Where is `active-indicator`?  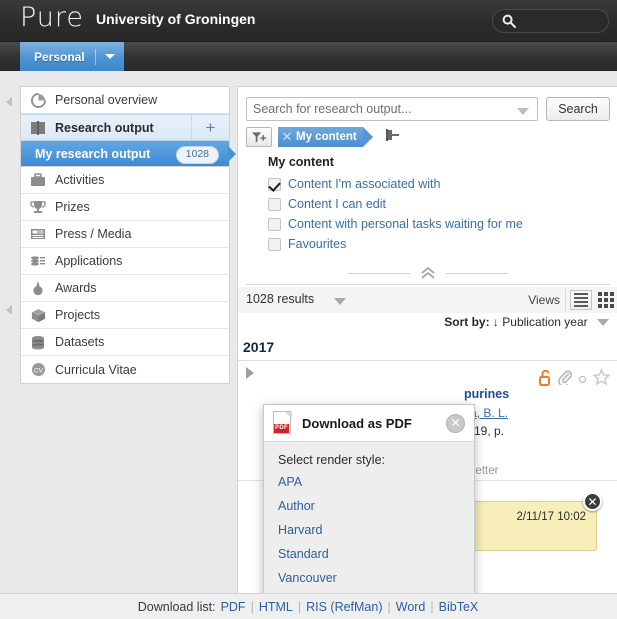 active-indicator is located at coordinates (232, 154).